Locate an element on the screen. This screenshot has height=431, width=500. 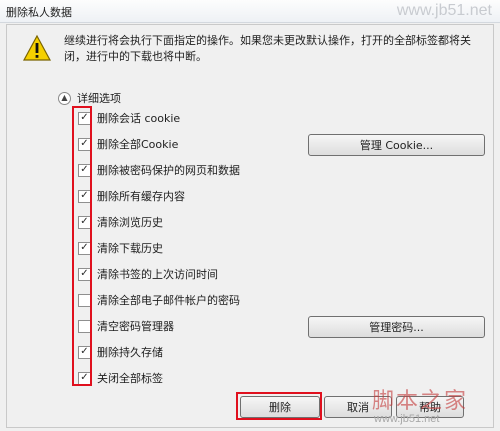
watermark-bottom: 脚本之家 www.jb51.net is located at coordinates (435, 406).